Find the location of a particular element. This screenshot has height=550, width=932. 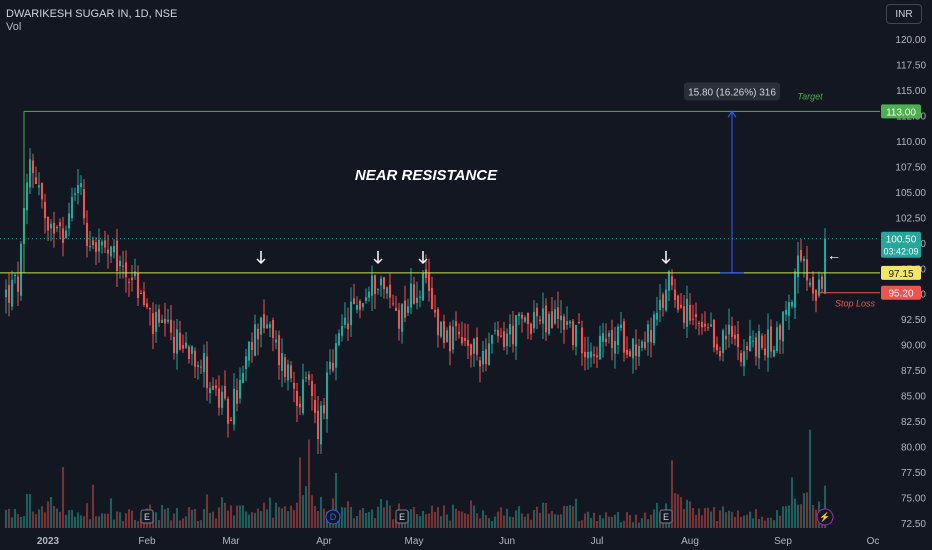

currency-button: INR is located at coordinates (904, 14).